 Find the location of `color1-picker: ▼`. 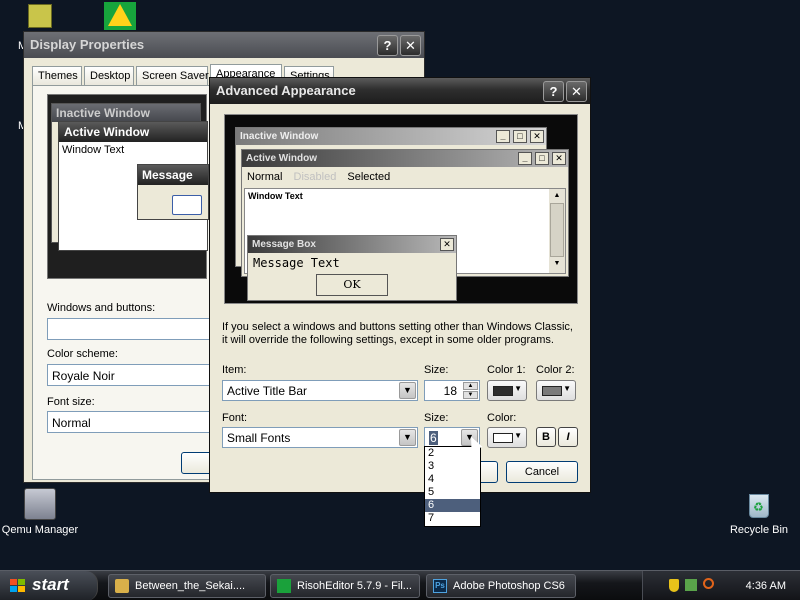

color1-picker: ▼ is located at coordinates (507, 390).